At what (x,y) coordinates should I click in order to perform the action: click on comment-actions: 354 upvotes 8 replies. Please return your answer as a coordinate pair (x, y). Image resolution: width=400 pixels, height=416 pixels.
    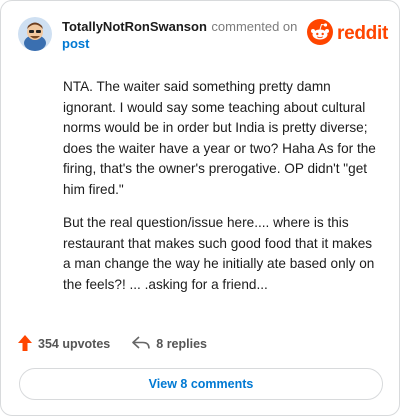
    Looking at the image, I should click on (112, 344).